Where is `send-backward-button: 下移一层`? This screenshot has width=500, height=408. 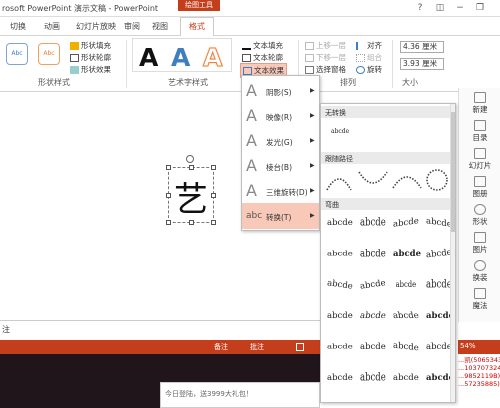
send-backward-button: 下移一层 is located at coordinates (325, 57).